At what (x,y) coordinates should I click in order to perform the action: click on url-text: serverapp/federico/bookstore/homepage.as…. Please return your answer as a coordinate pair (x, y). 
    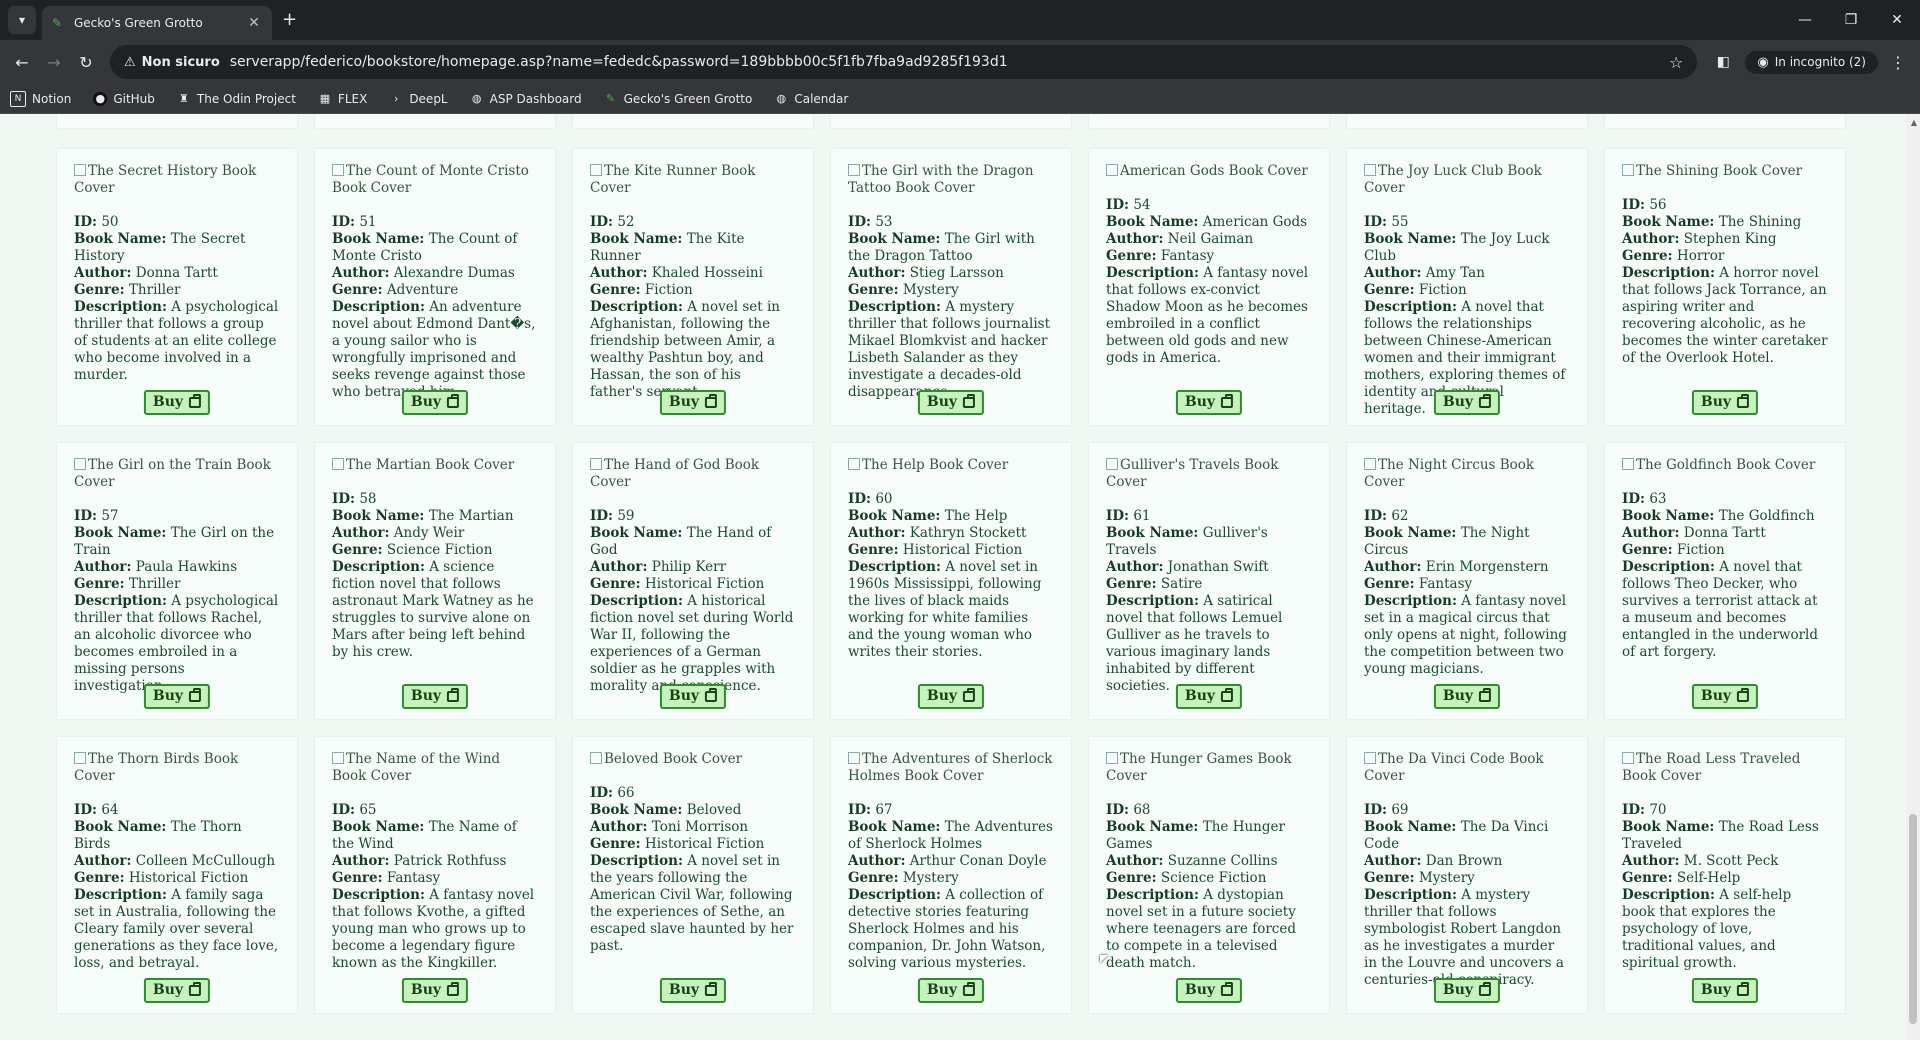
    Looking at the image, I should click on (949, 62).